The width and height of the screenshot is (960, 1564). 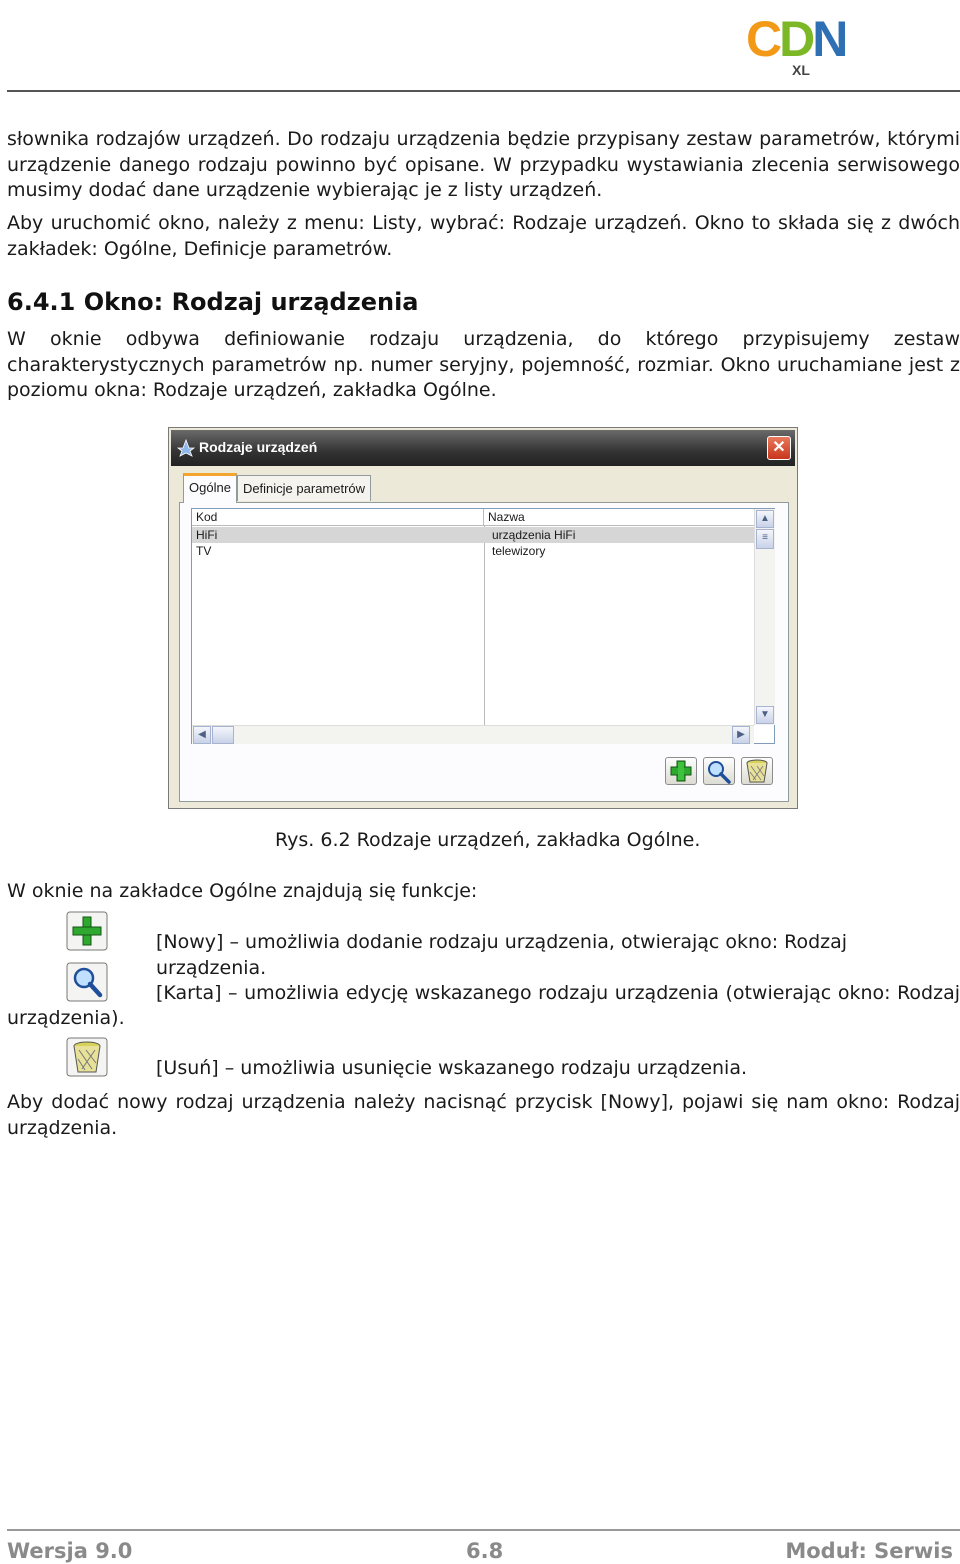 What do you see at coordinates (483, 1530) in the screenshot?
I see `footer-divider` at bounding box center [483, 1530].